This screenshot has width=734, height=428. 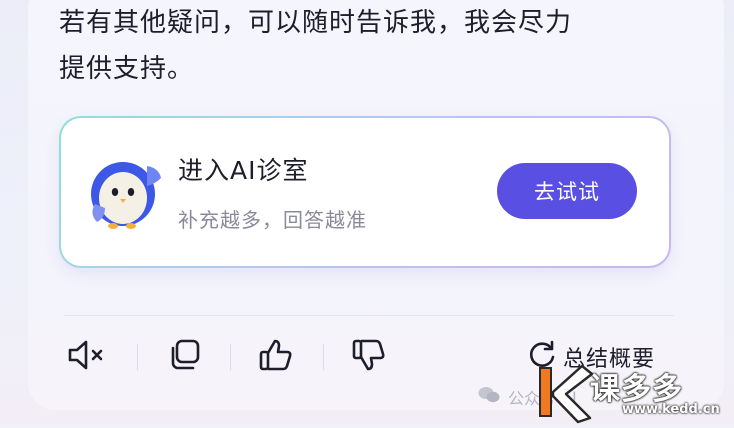 I want to click on divider, so click(x=369, y=315).